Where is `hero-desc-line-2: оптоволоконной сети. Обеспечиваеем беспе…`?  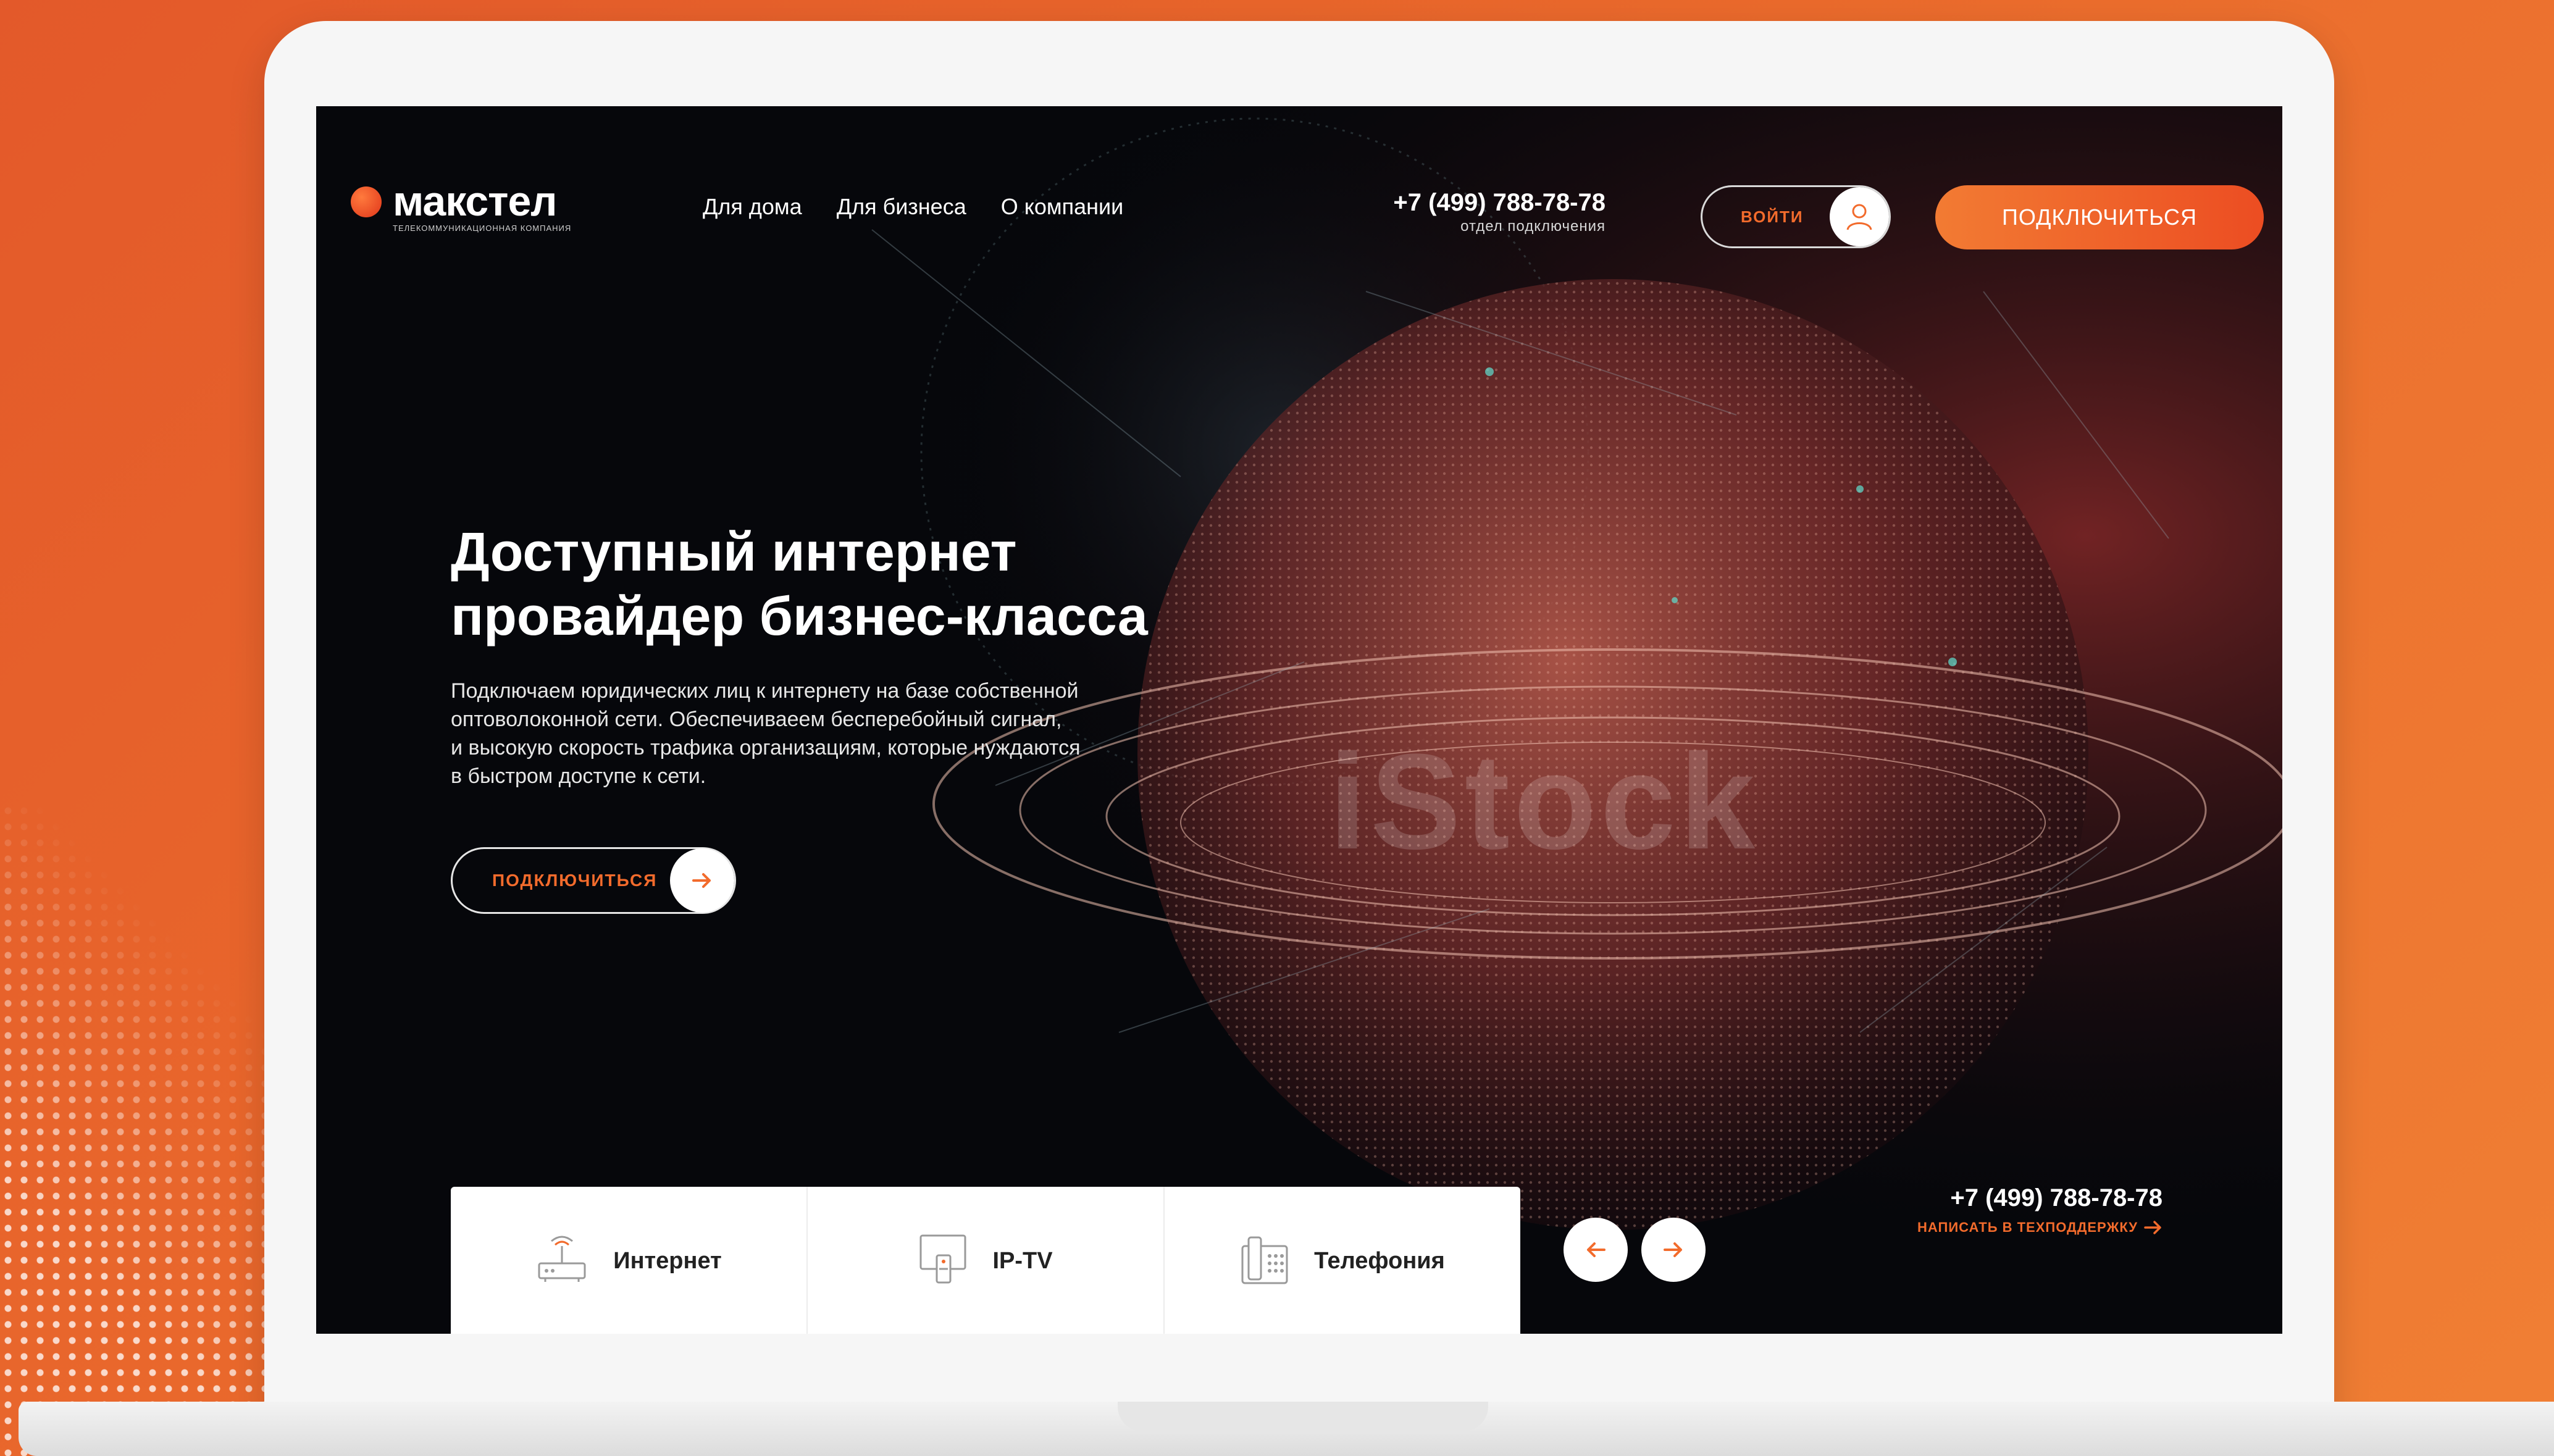
hero-desc-line-2: оптоволоконной сети. Обеспечиваеем беспе… is located at coordinates (756, 719).